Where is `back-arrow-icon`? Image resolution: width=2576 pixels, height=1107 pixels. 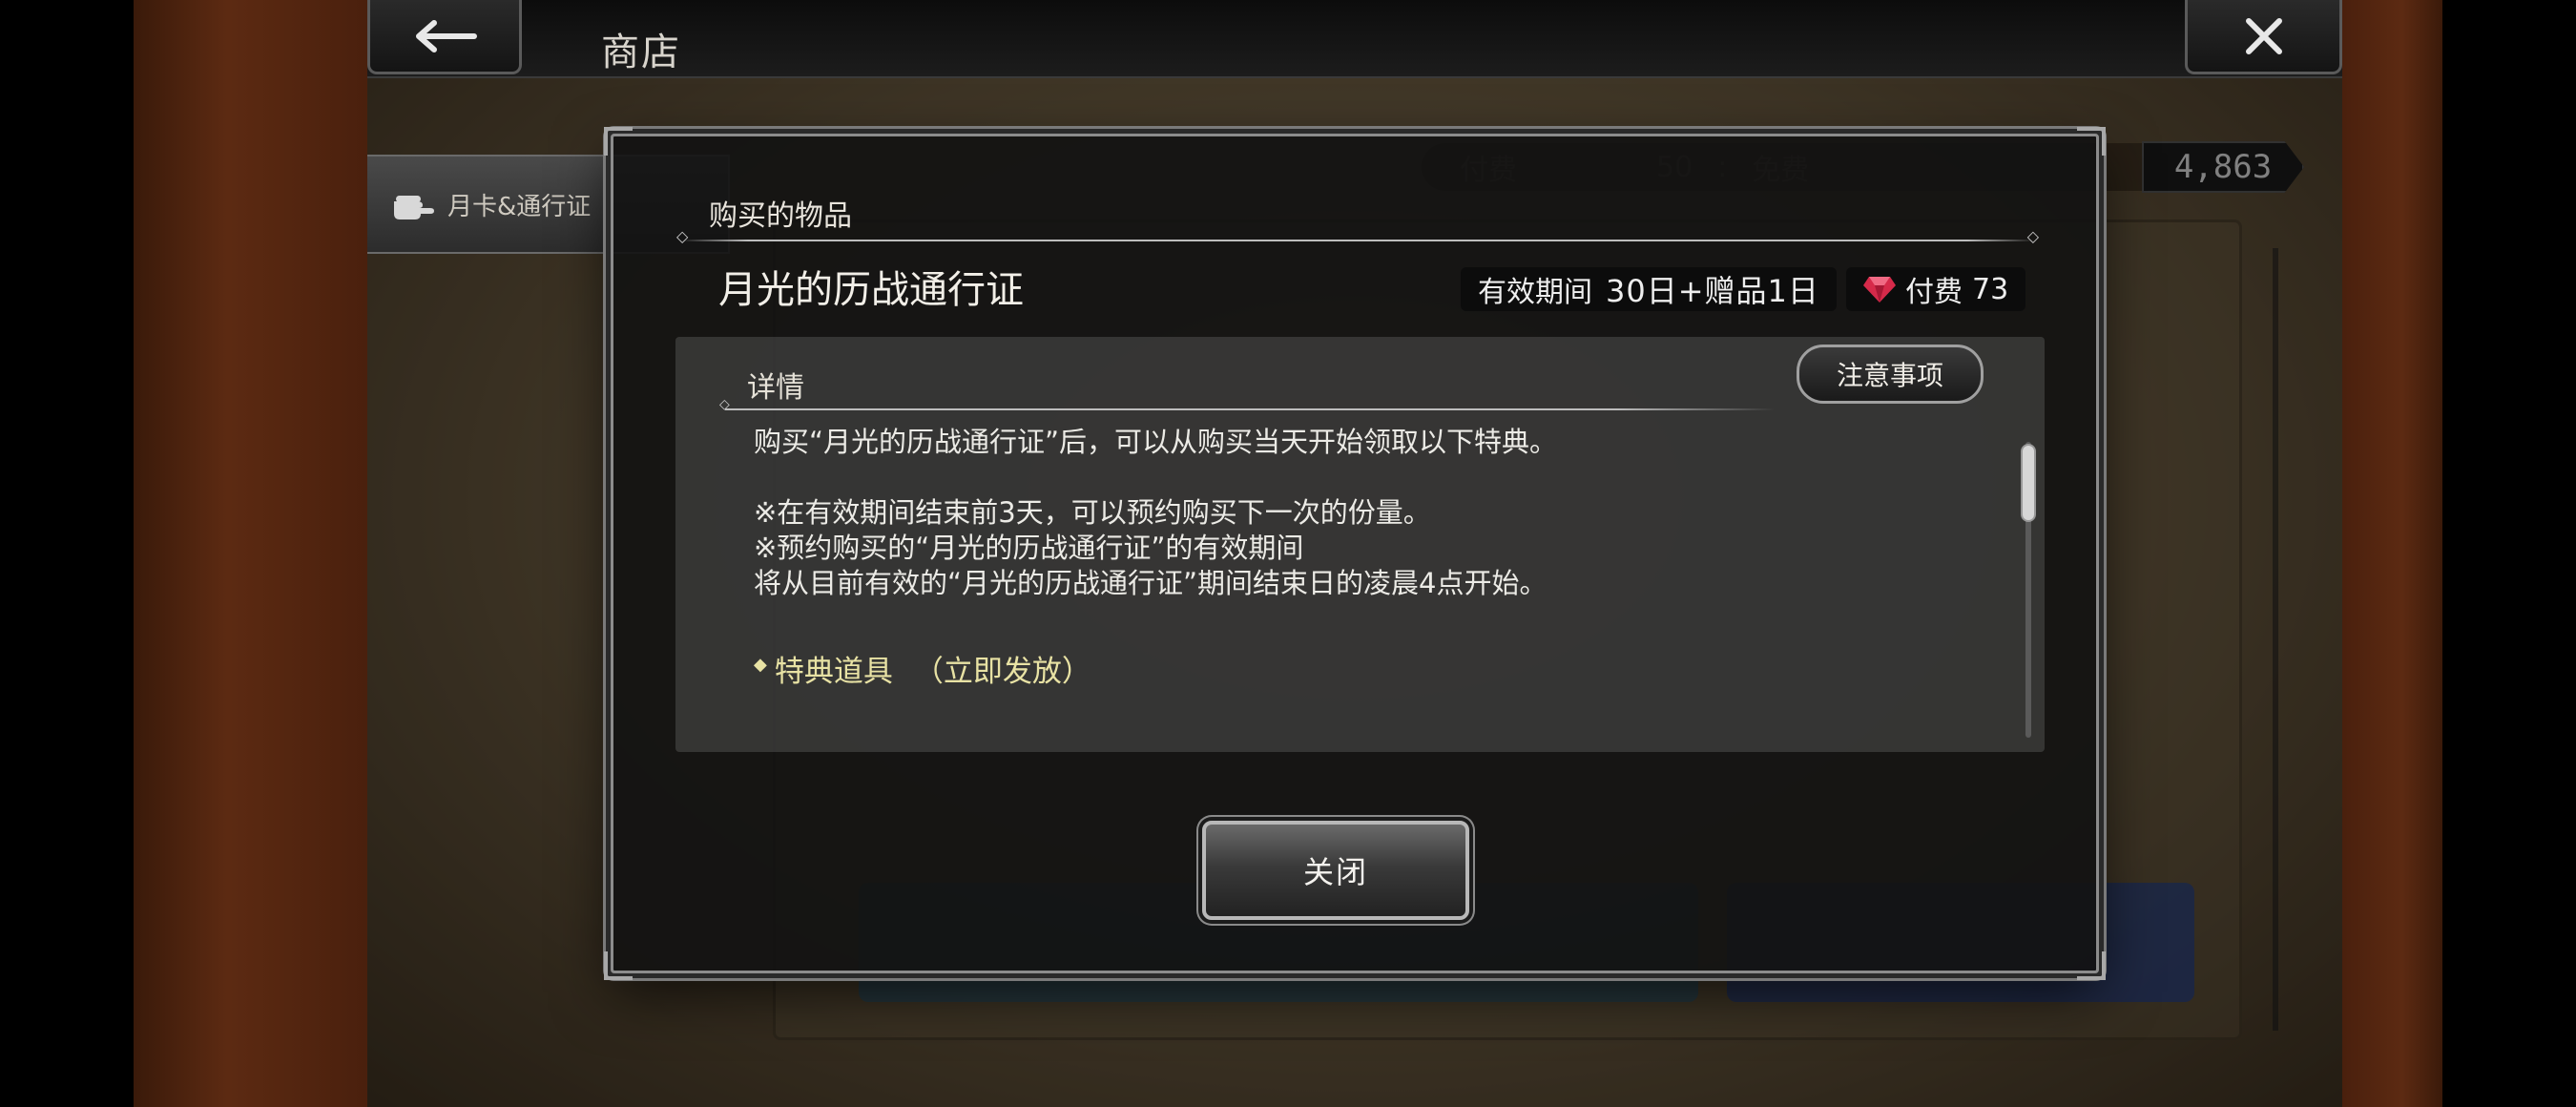 back-arrow-icon is located at coordinates (446, 36).